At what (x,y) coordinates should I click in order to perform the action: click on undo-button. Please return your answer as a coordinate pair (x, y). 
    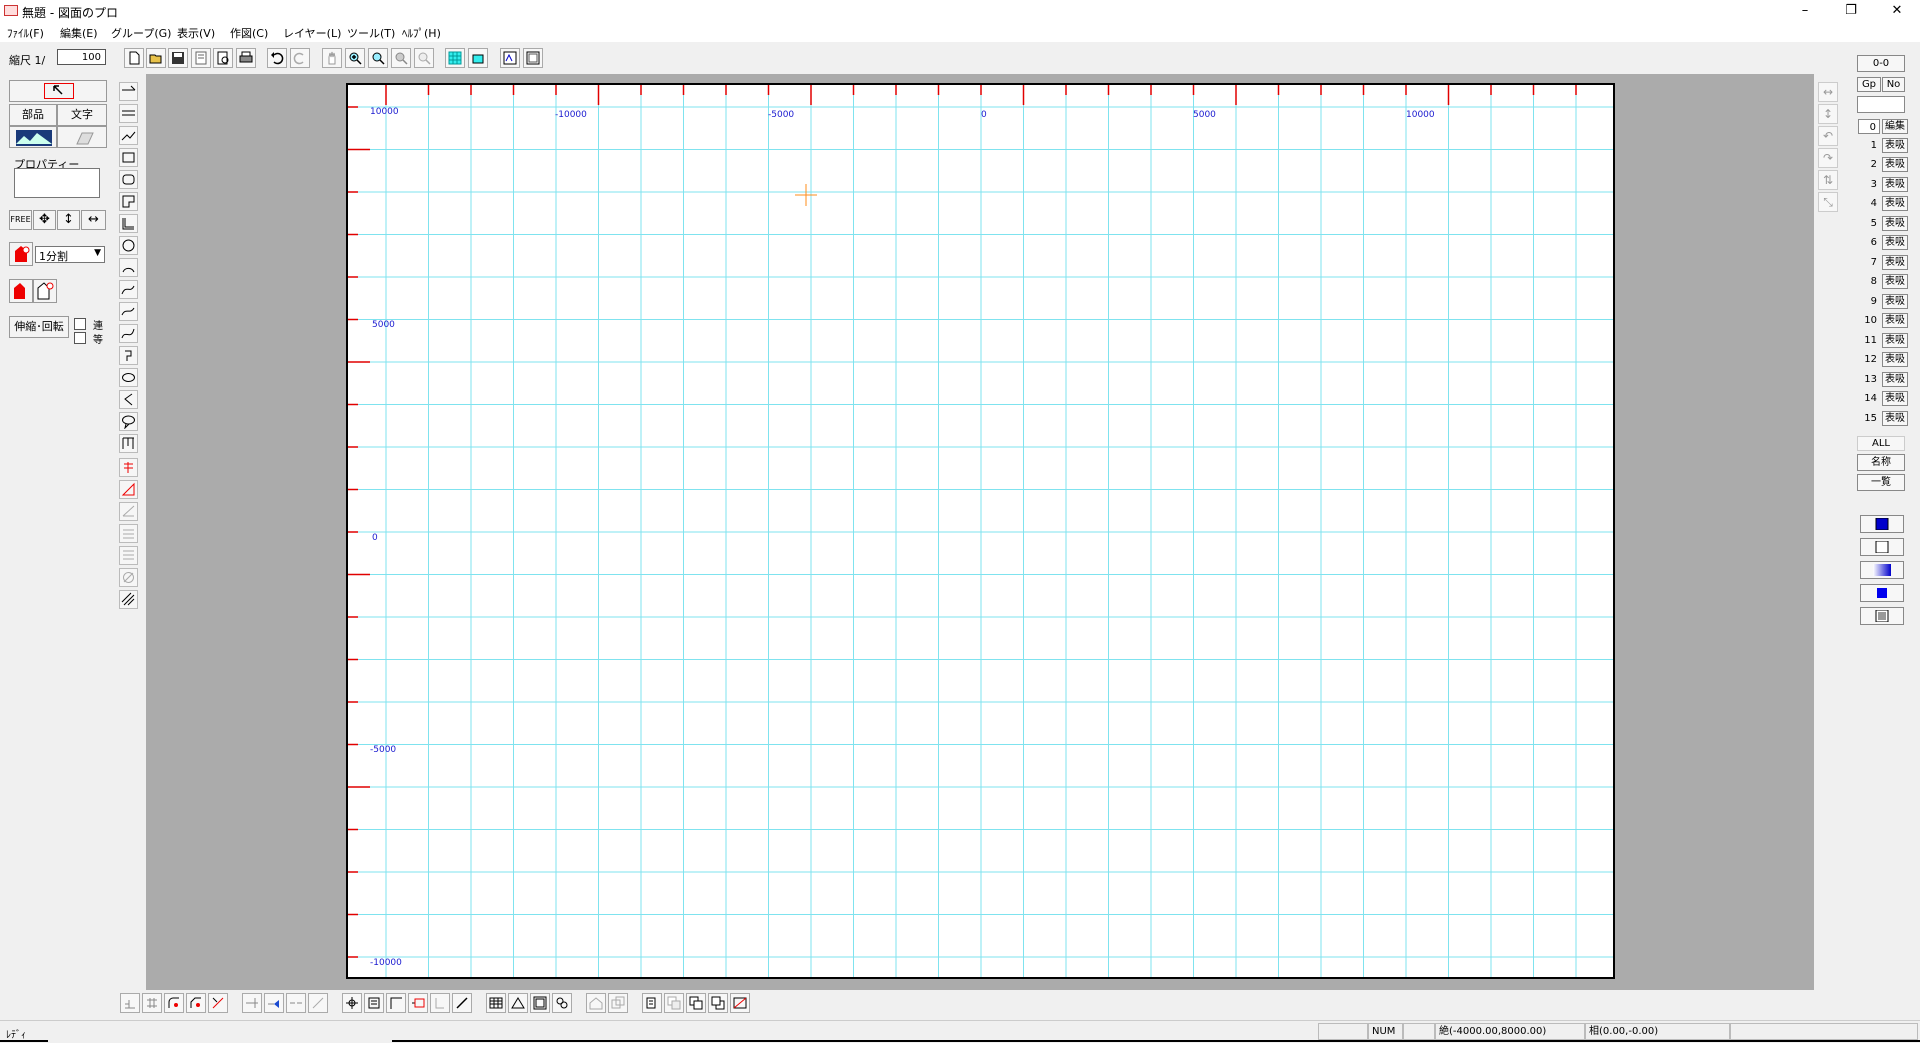
    Looking at the image, I should click on (277, 58).